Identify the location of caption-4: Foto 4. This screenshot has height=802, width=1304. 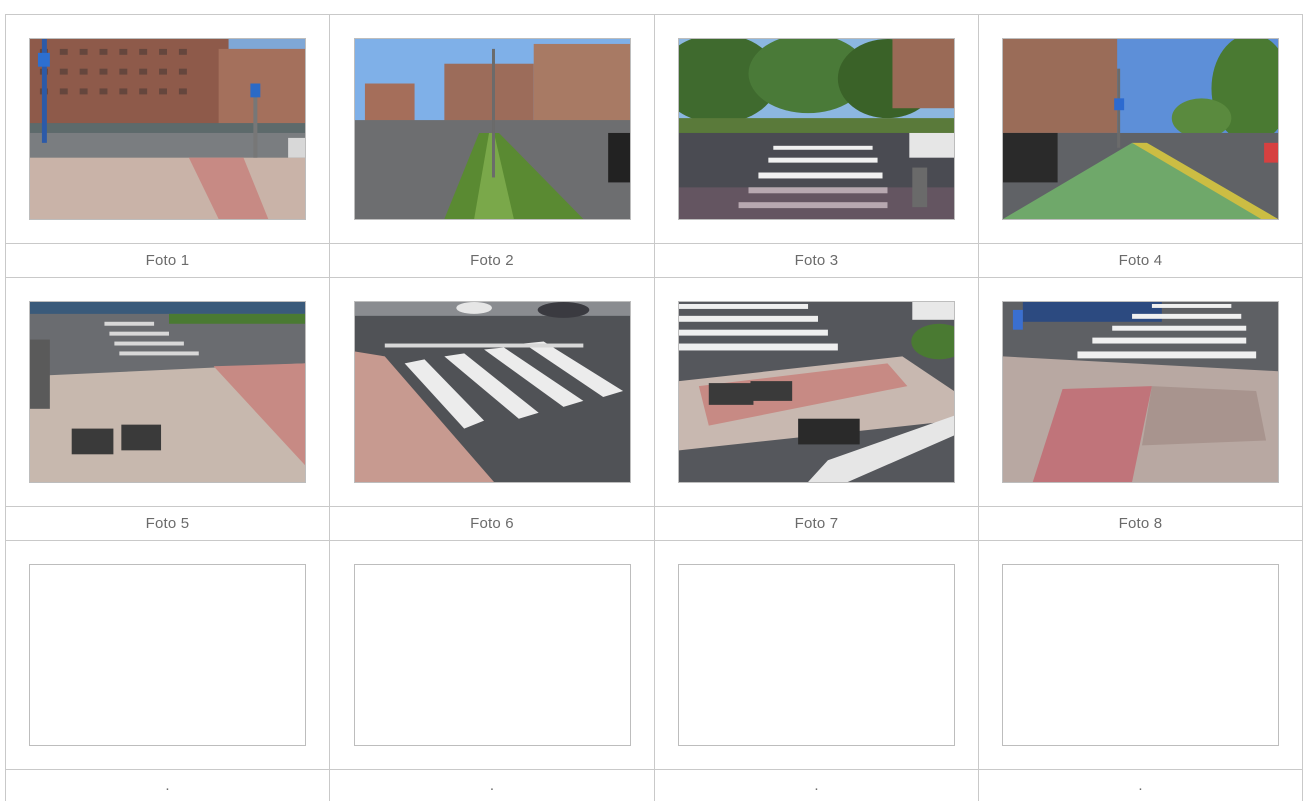
(1140, 260).